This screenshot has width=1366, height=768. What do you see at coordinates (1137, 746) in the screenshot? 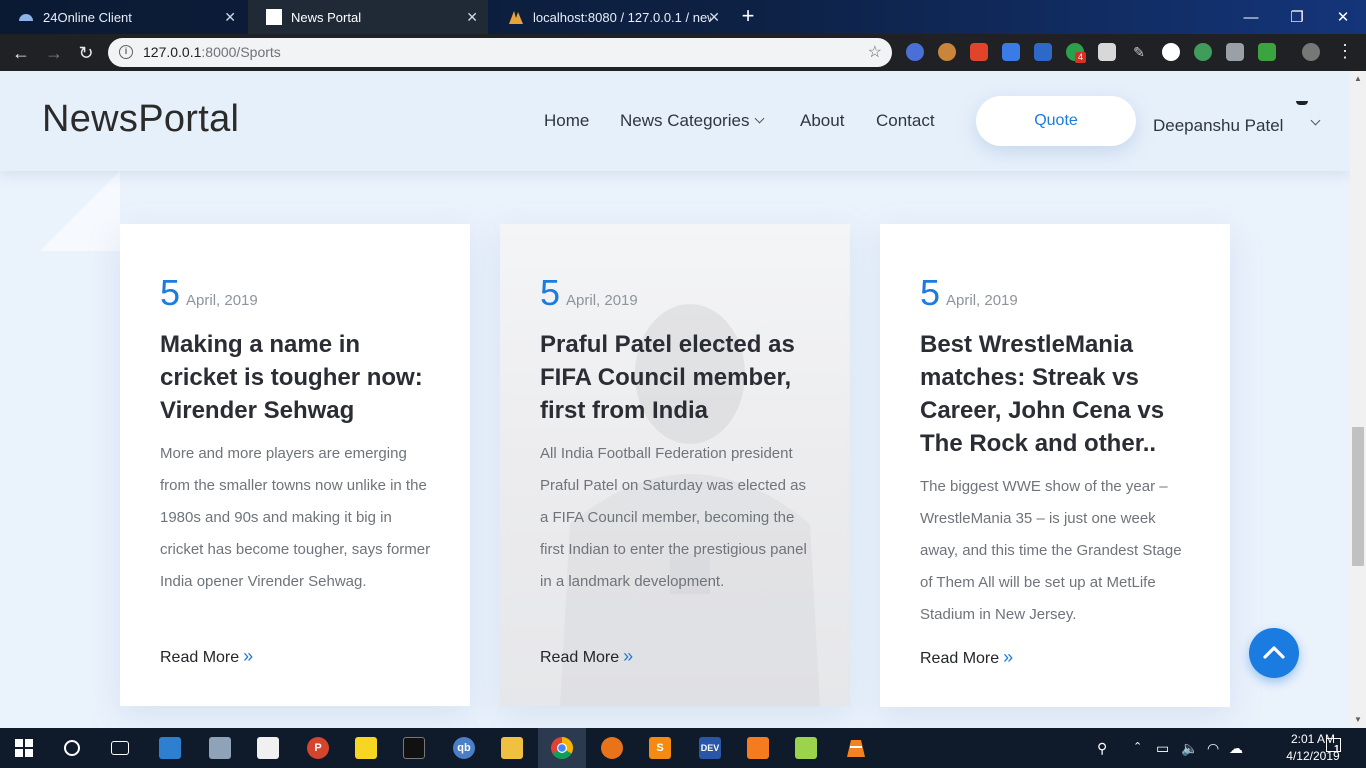
I see `chevron-up-icon: ⌃` at bounding box center [1137, 746].